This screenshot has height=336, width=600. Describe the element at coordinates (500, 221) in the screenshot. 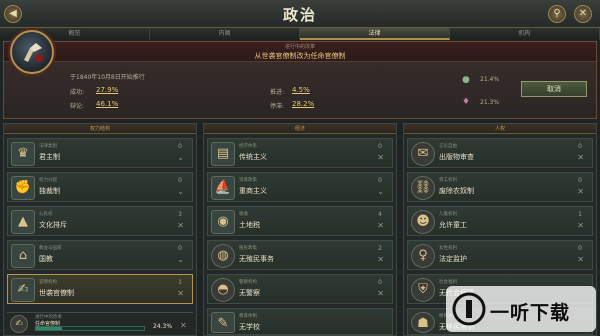

I see `law-row-child-labor-allowed: ☻ 儿童权利 允许童工 1 ✕` at that location.